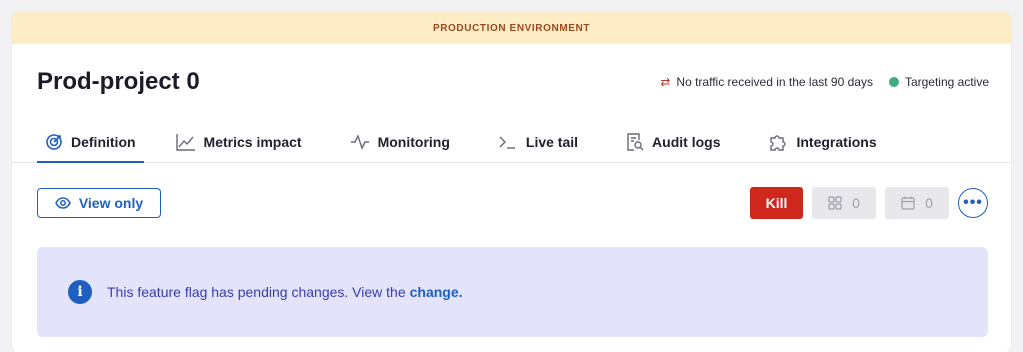 Image resolution: width=1023 pixels, height=352 pixels. Describe the element at coordinates (413, 142) in the screenshot. I see `tab-label: Monitoring` at that location.